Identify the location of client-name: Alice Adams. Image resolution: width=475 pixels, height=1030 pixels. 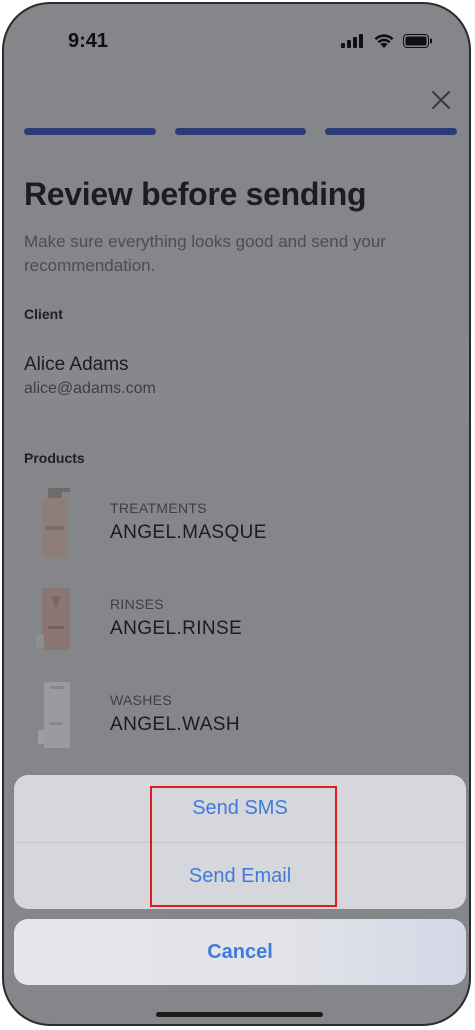
(76, 364).